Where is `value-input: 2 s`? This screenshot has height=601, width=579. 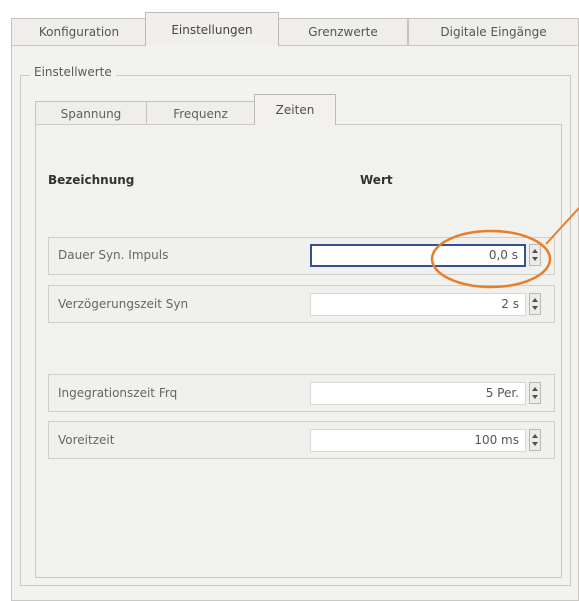 value-input: 2 s is located at coordinates (418, 304).